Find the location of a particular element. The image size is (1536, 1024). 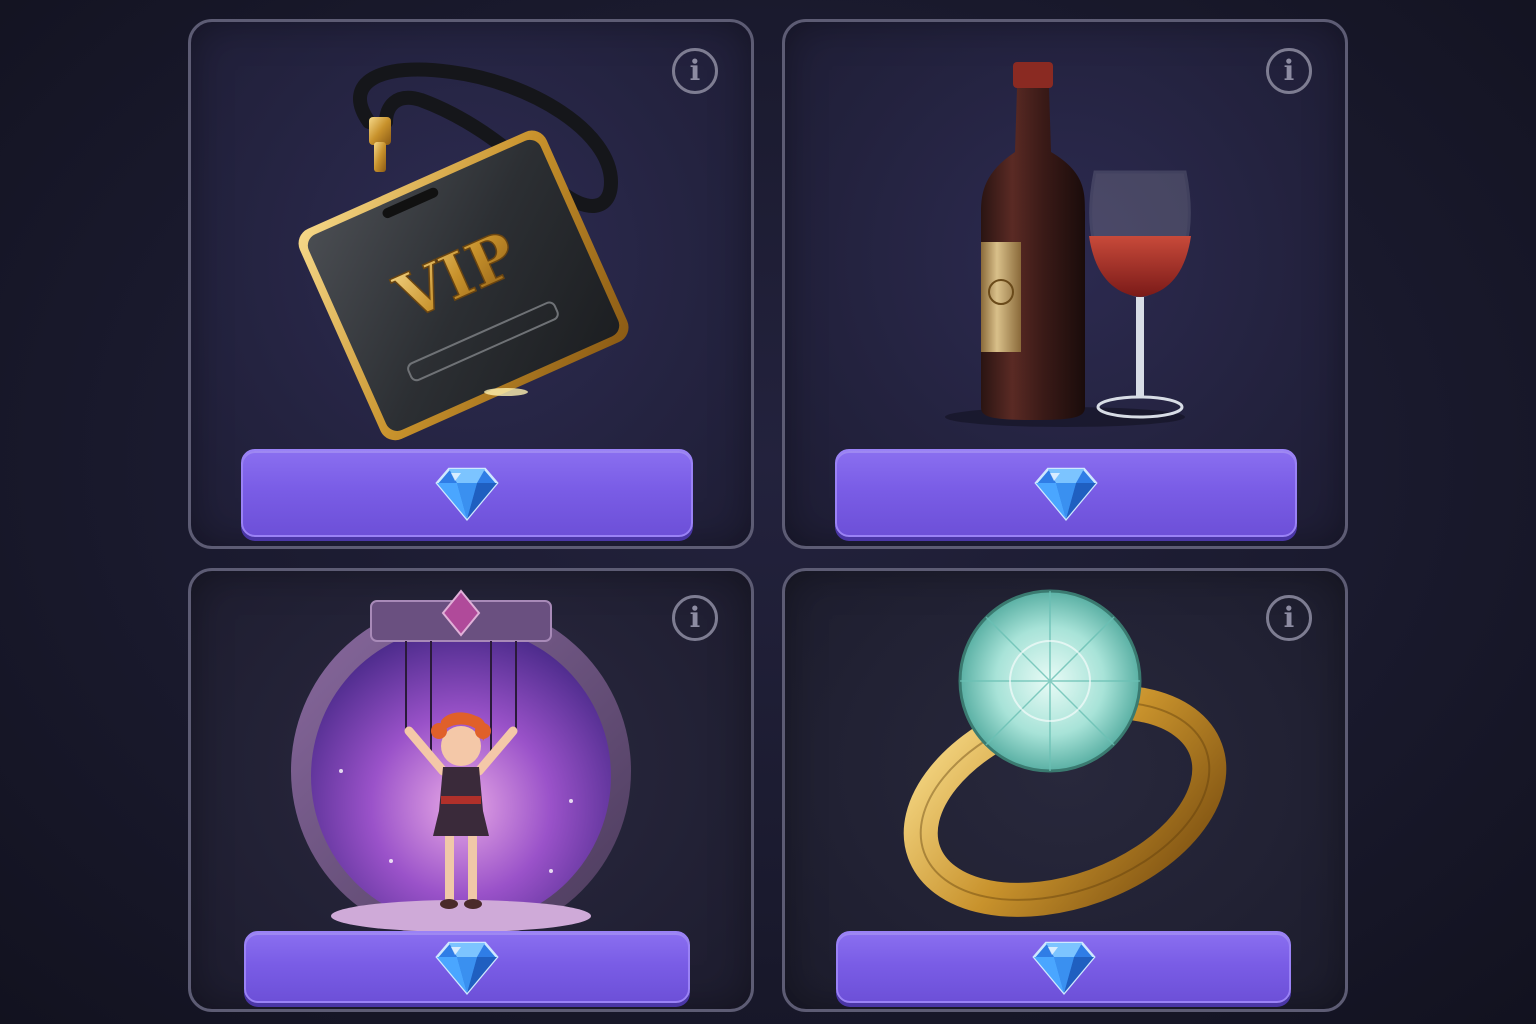

vip-badge-image: VIP is located at coordinates (463, 251).